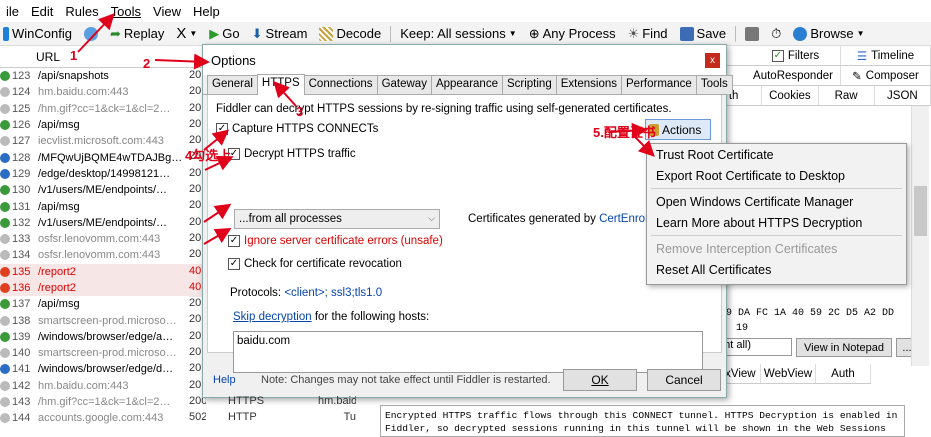 This screenshot has height=437, width=931. What do you see at coordinates (350, 33) in the screenshot?
I see `decode-button: Decode` at bounding box center [350, 33].